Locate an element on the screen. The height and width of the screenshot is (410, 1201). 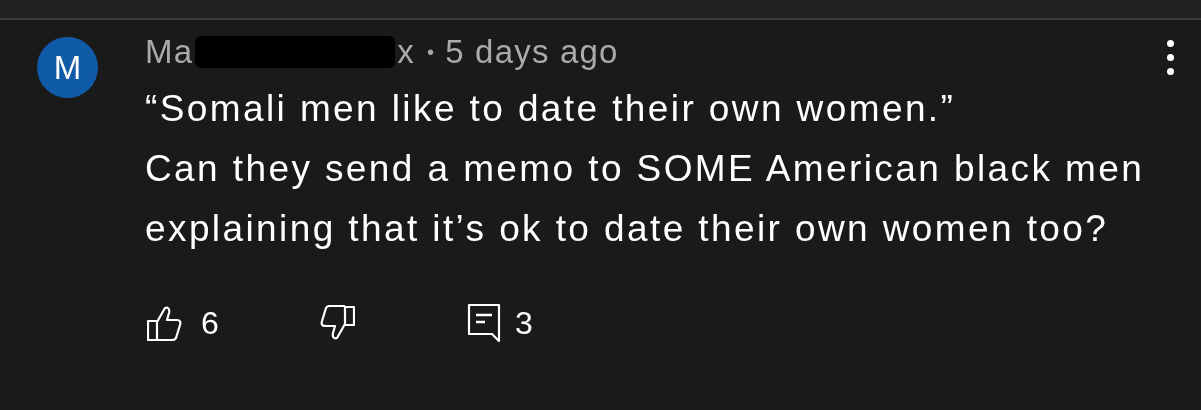
author-name-end: x is located at coordinates (406, 52).